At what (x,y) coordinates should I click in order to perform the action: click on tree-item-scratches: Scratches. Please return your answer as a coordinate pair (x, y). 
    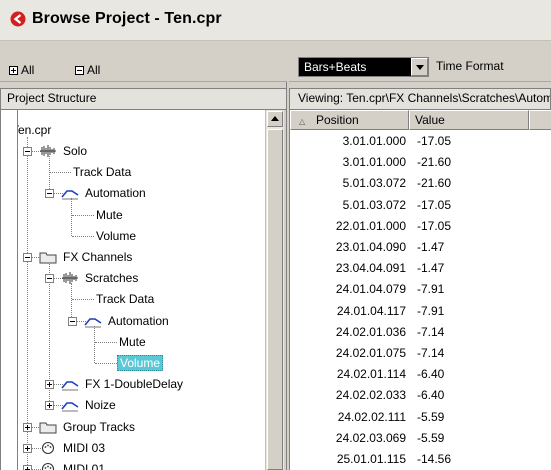
    Looking at the image, I should click on (100, 278).